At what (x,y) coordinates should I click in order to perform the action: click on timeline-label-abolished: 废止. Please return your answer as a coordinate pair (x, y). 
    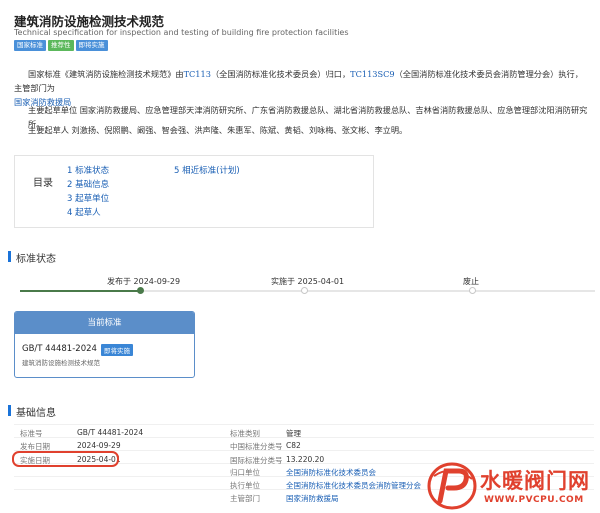
    Looking at the image, I should click on (471, 281).